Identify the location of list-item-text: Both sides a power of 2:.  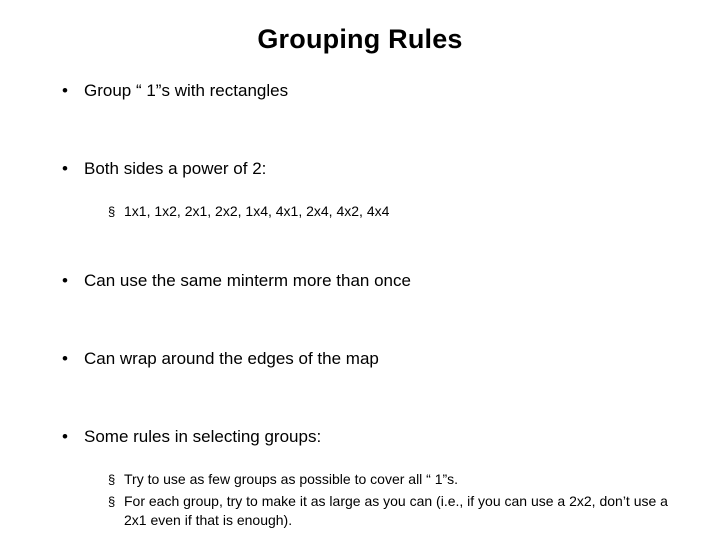
(175, 168).